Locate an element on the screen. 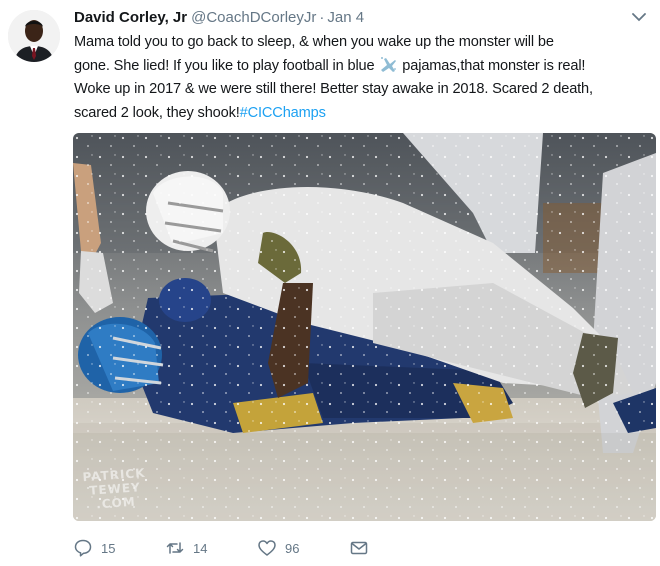  chevron-down-icon is located at coordinates (639, 17).